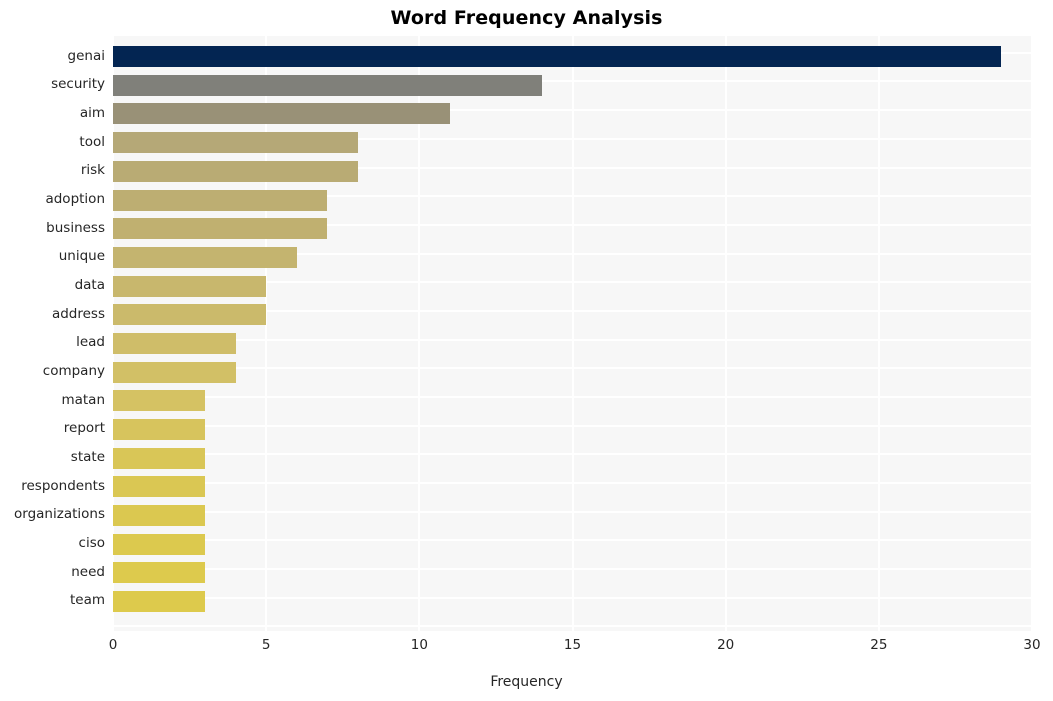 This screenshot has width=1053, height=701. What do you see at coordinates (526, 18) in the screenshot?
I see `chart-title: Word Frequency Analysis` at bounding box center [526, 18].